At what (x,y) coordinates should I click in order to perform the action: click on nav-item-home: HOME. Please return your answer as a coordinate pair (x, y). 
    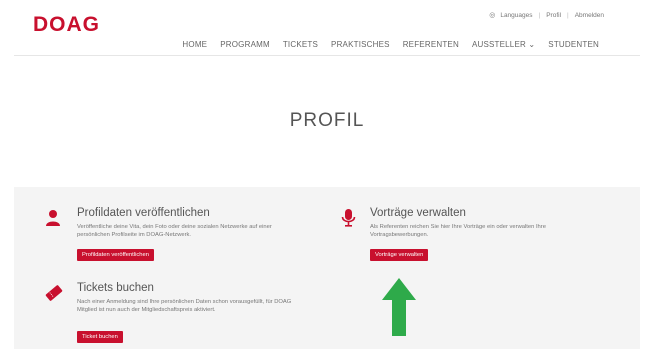
    Looking at the image, I should click on (194, 44).